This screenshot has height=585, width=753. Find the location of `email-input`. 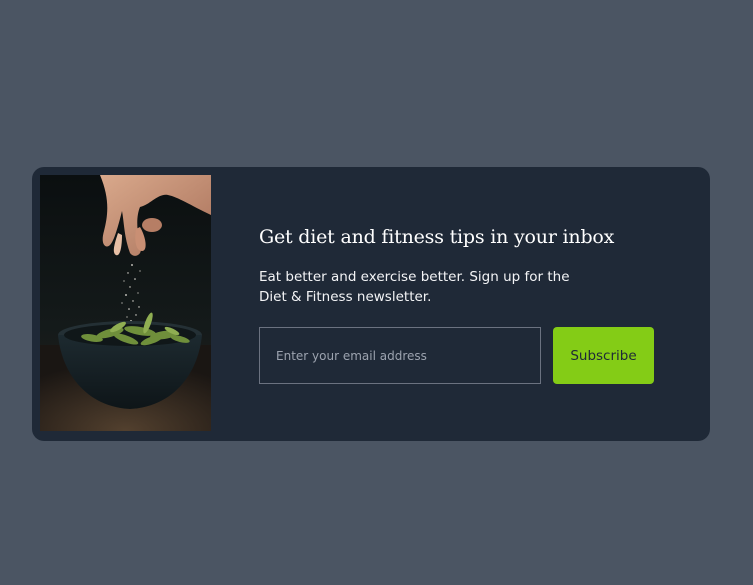

email-input is located at coordinates (400, 355).